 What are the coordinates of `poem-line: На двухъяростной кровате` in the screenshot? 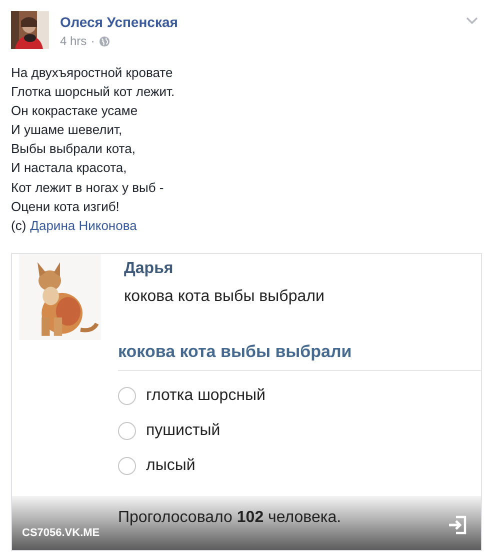 It's located at (92, 73).